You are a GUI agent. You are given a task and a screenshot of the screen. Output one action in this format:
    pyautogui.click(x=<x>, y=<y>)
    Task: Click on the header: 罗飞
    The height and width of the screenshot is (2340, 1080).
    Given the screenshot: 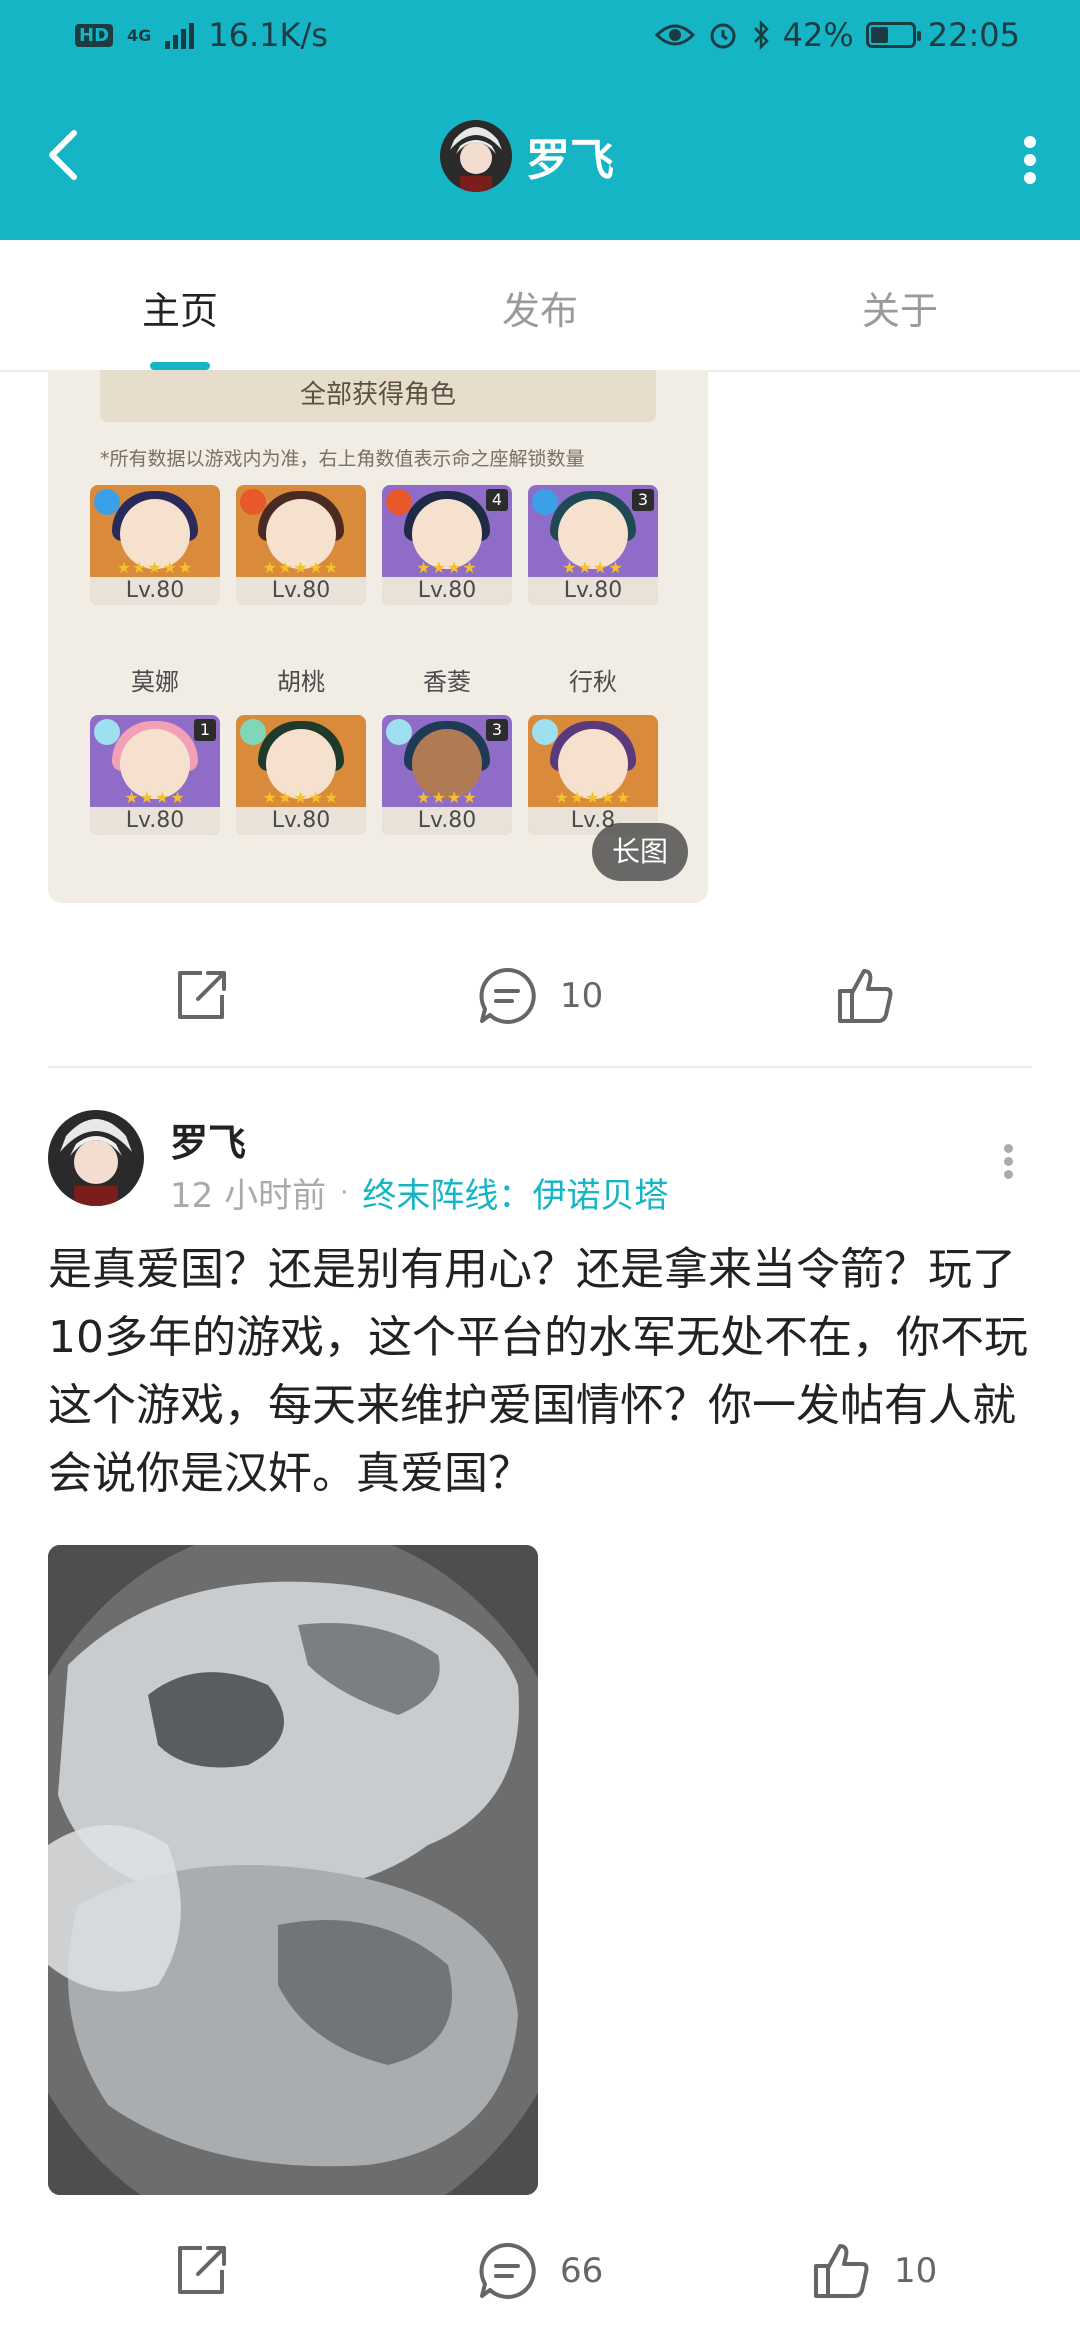 What is the action you would take?
    pyautogui.click(x=540, y=157)
    